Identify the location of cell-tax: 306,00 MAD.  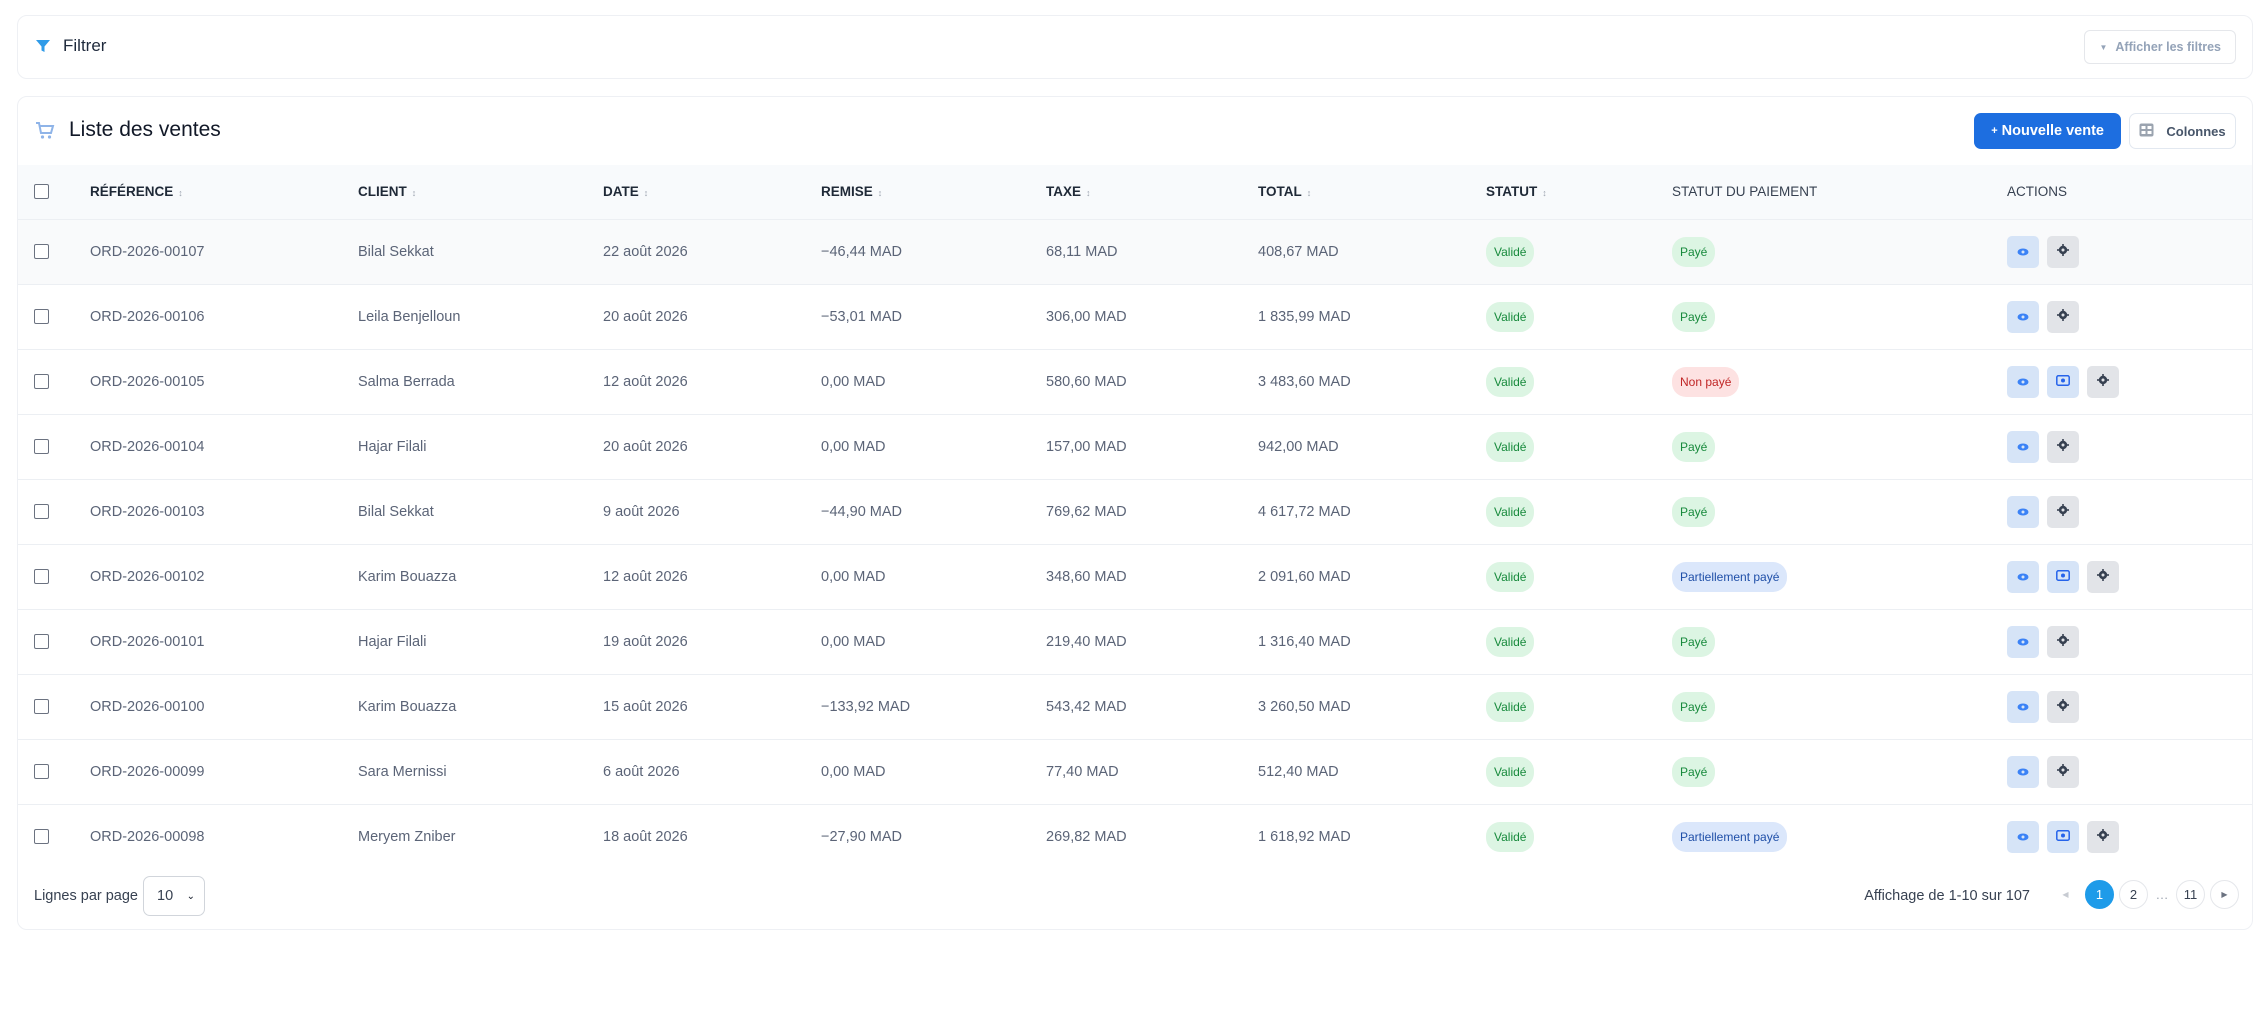
(1086, 316).